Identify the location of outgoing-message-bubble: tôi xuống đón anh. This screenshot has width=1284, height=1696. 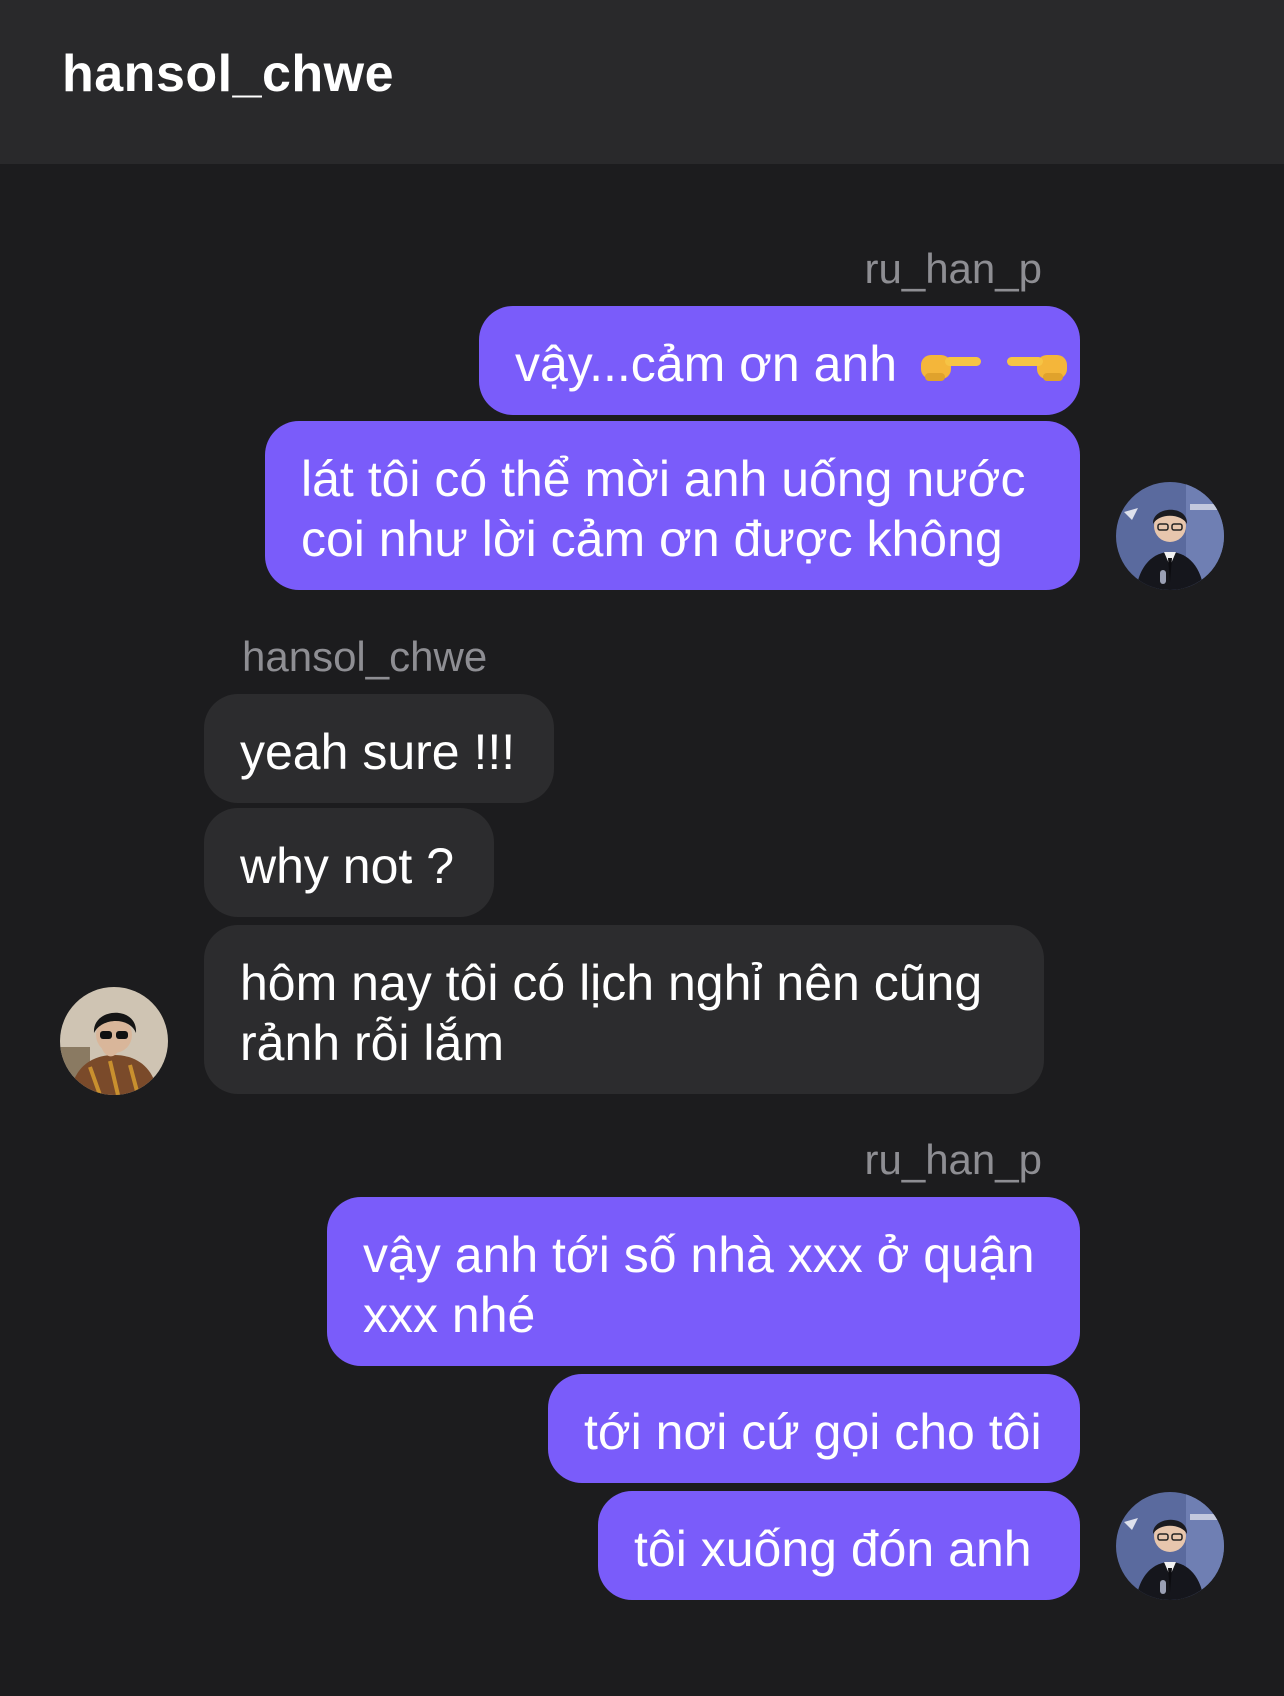
(839, 1545).